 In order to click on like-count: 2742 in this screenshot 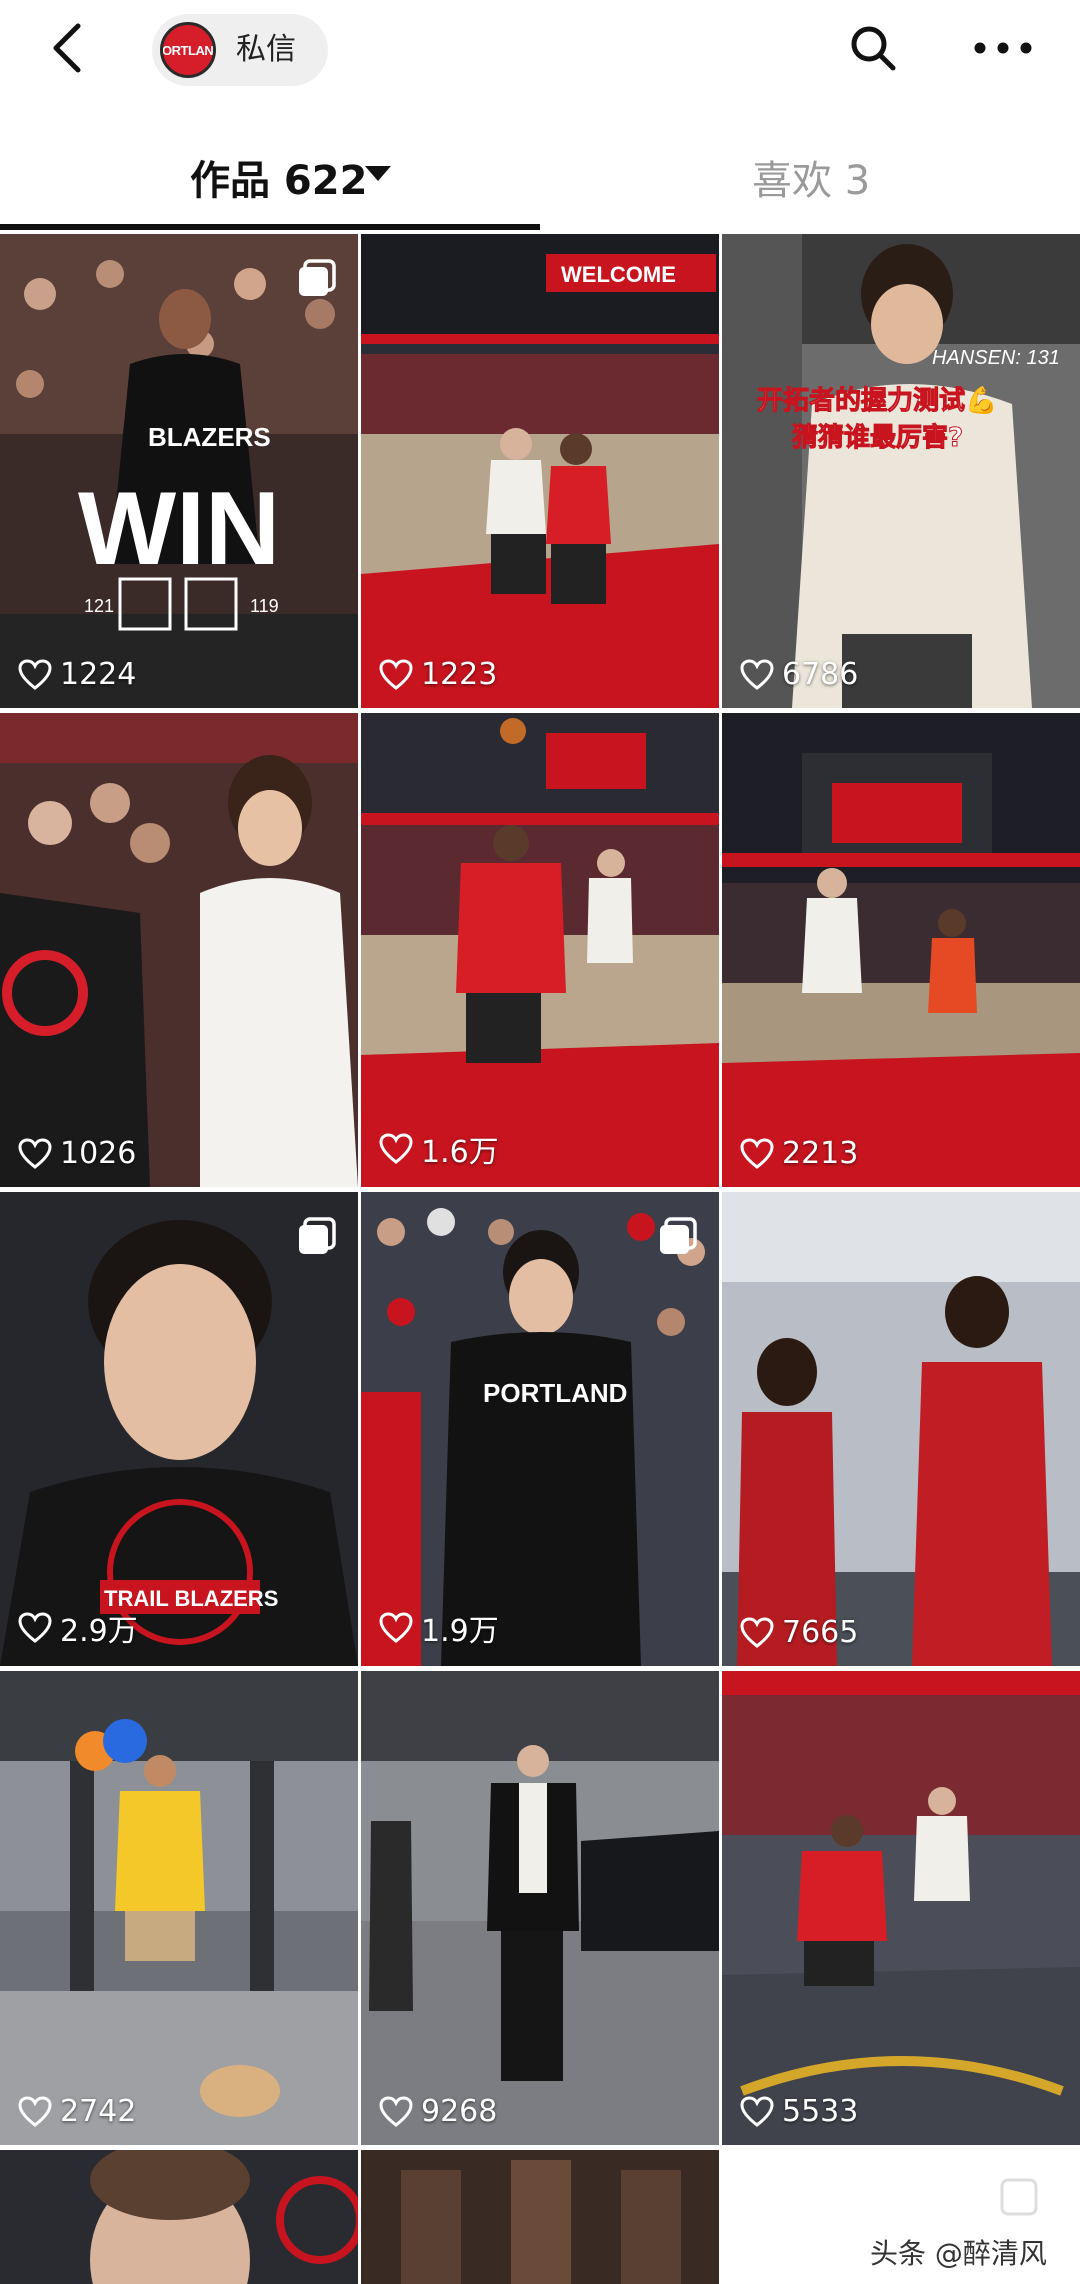, I will do `click(77, 2111)`.